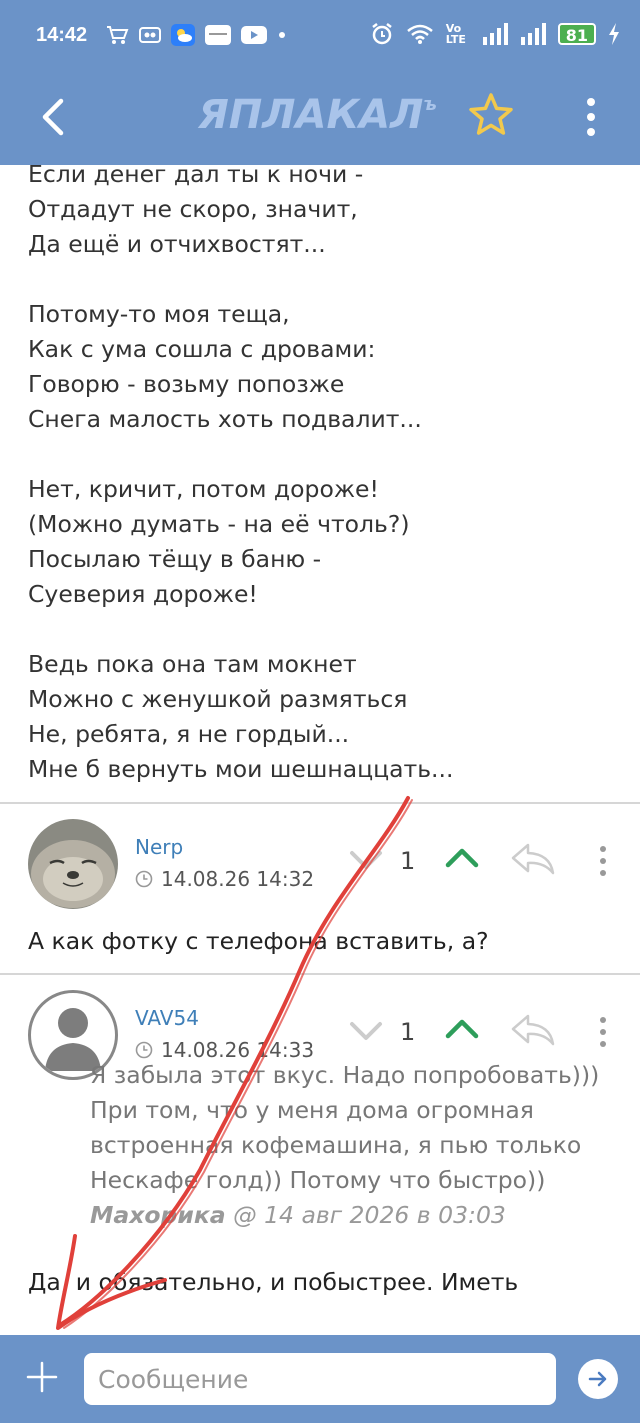  I want to click on quote-attribution: Махорика @ 14 авг 2026 в 03:03, so click(350, 1215).